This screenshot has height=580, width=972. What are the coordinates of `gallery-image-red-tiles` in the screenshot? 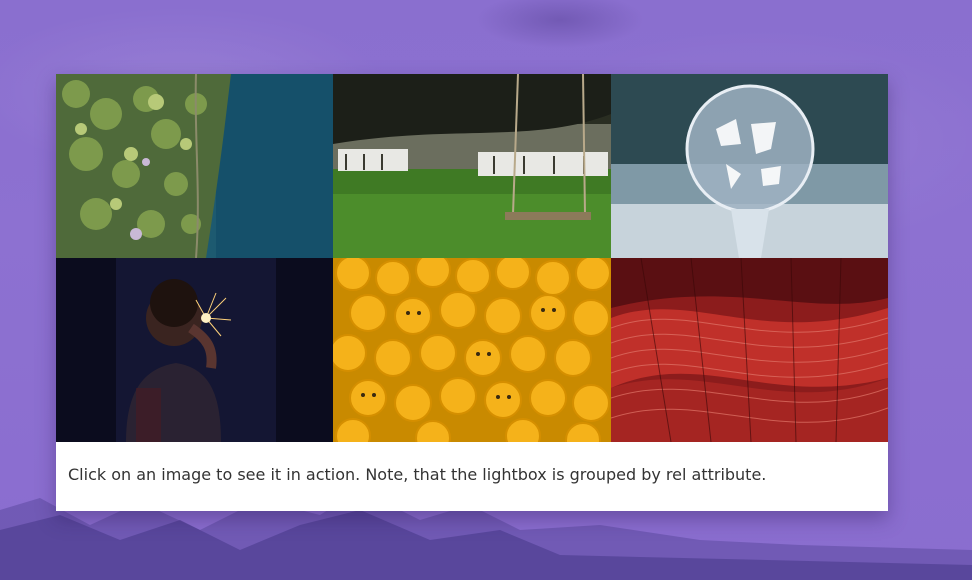 It's located at (749, 350).